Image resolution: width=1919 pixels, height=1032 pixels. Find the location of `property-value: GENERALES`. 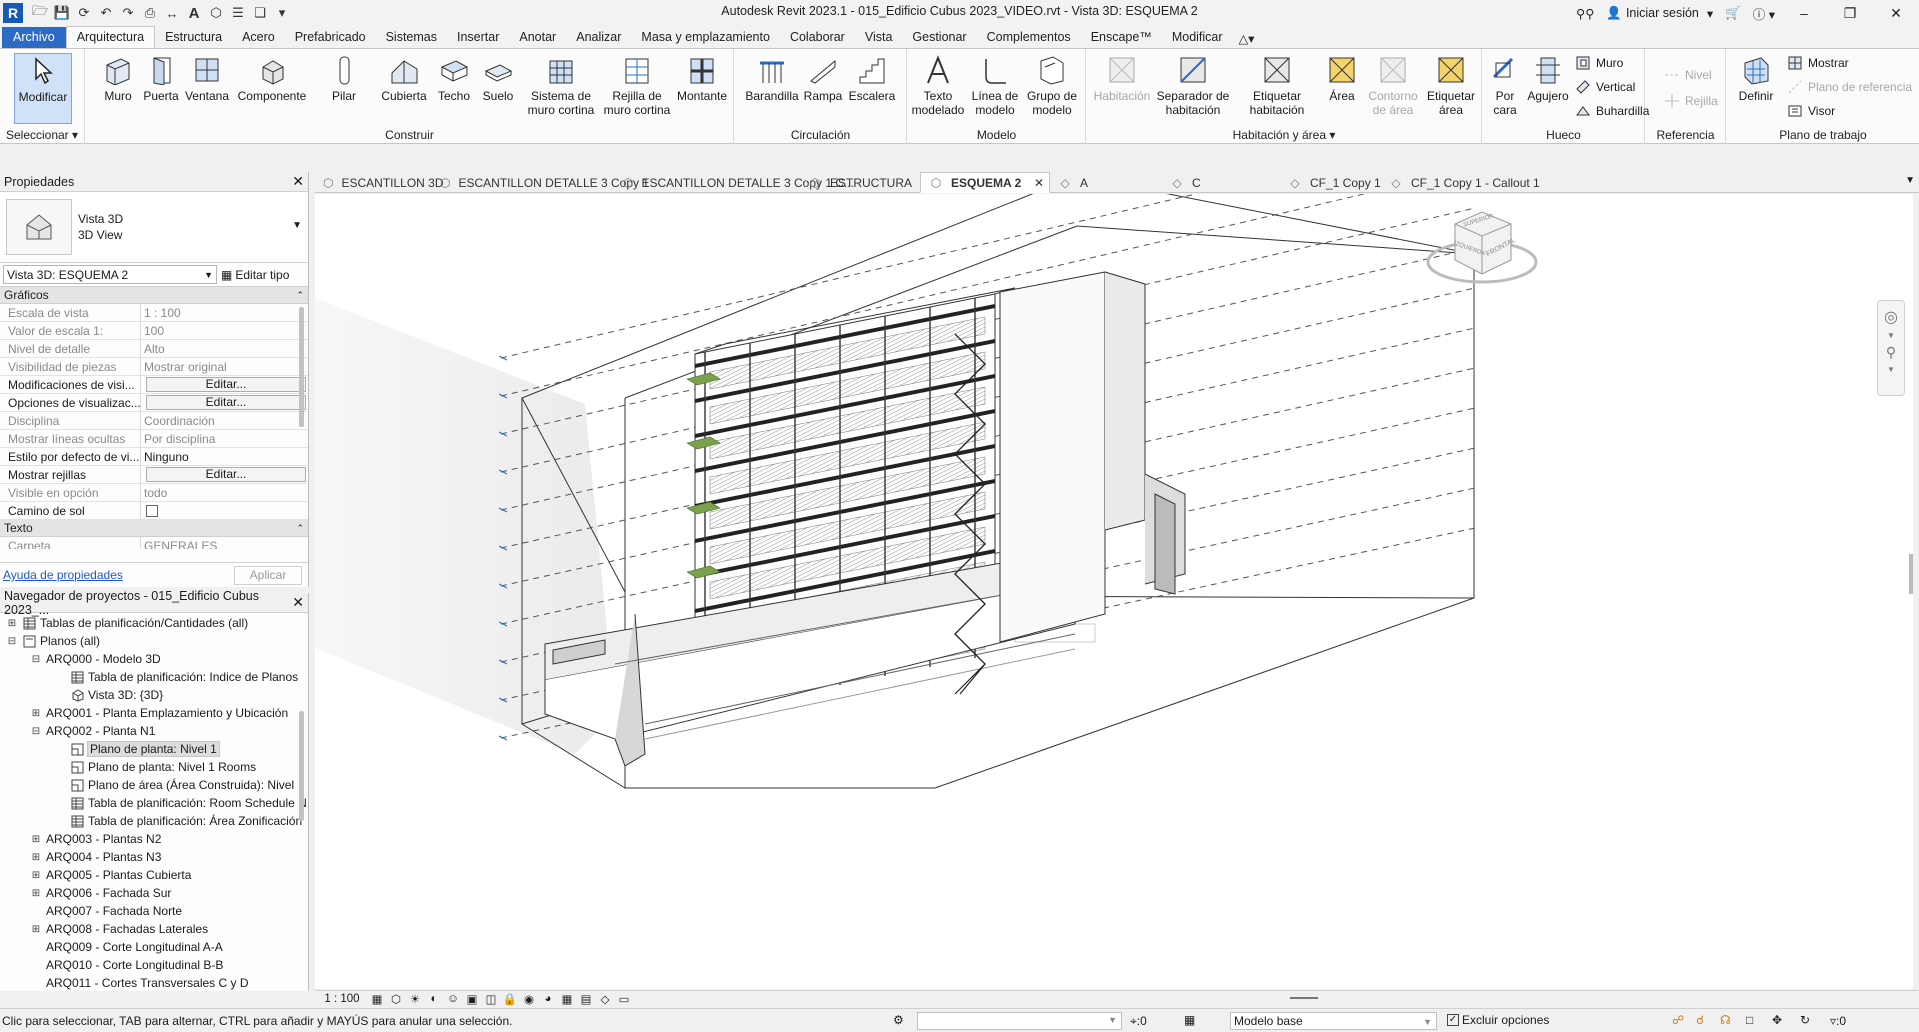

property-value: GENERALES is located at coordinates (224, 543).